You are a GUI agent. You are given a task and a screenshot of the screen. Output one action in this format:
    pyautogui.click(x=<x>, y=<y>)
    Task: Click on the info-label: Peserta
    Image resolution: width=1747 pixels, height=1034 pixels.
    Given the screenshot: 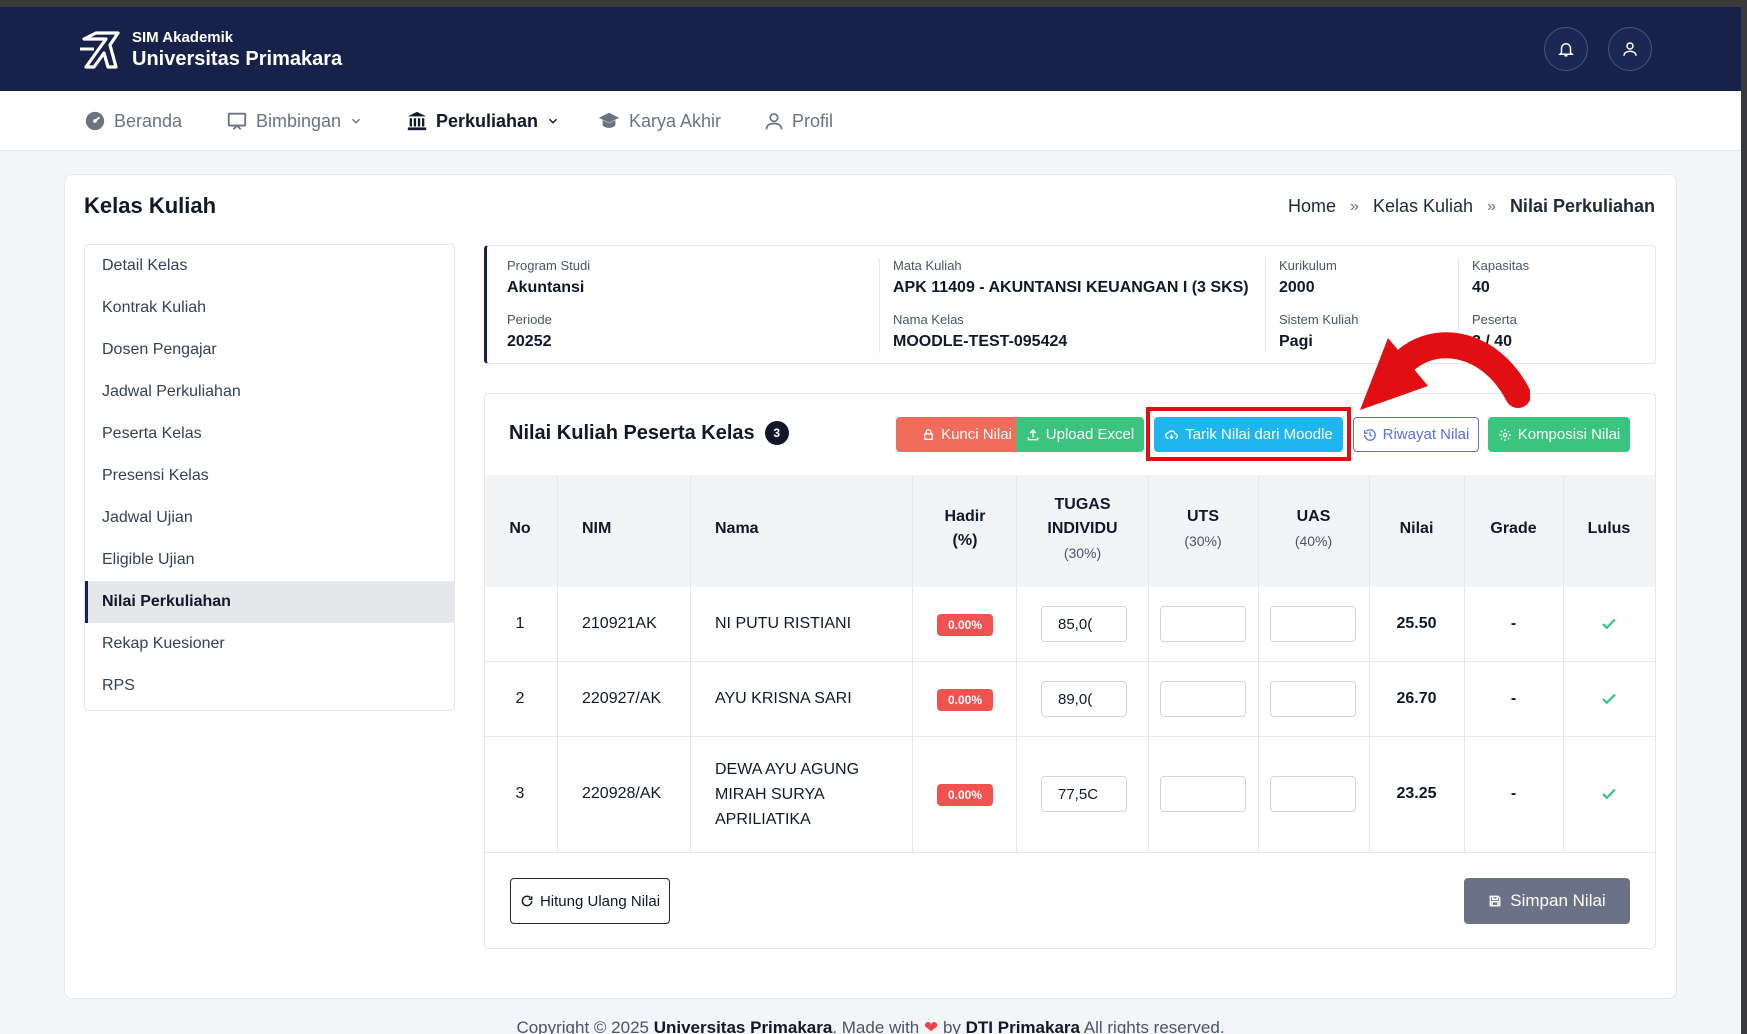 What is the action you would take?
    pyautogui.click(x=1494, y=319)
    